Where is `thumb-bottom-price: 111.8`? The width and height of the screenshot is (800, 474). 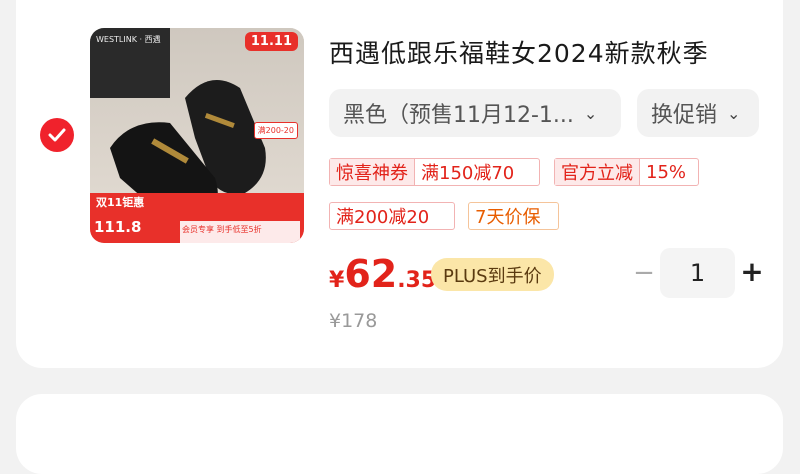 thumb-bottom-price: 111.8 is located at coordinates (118, 227).